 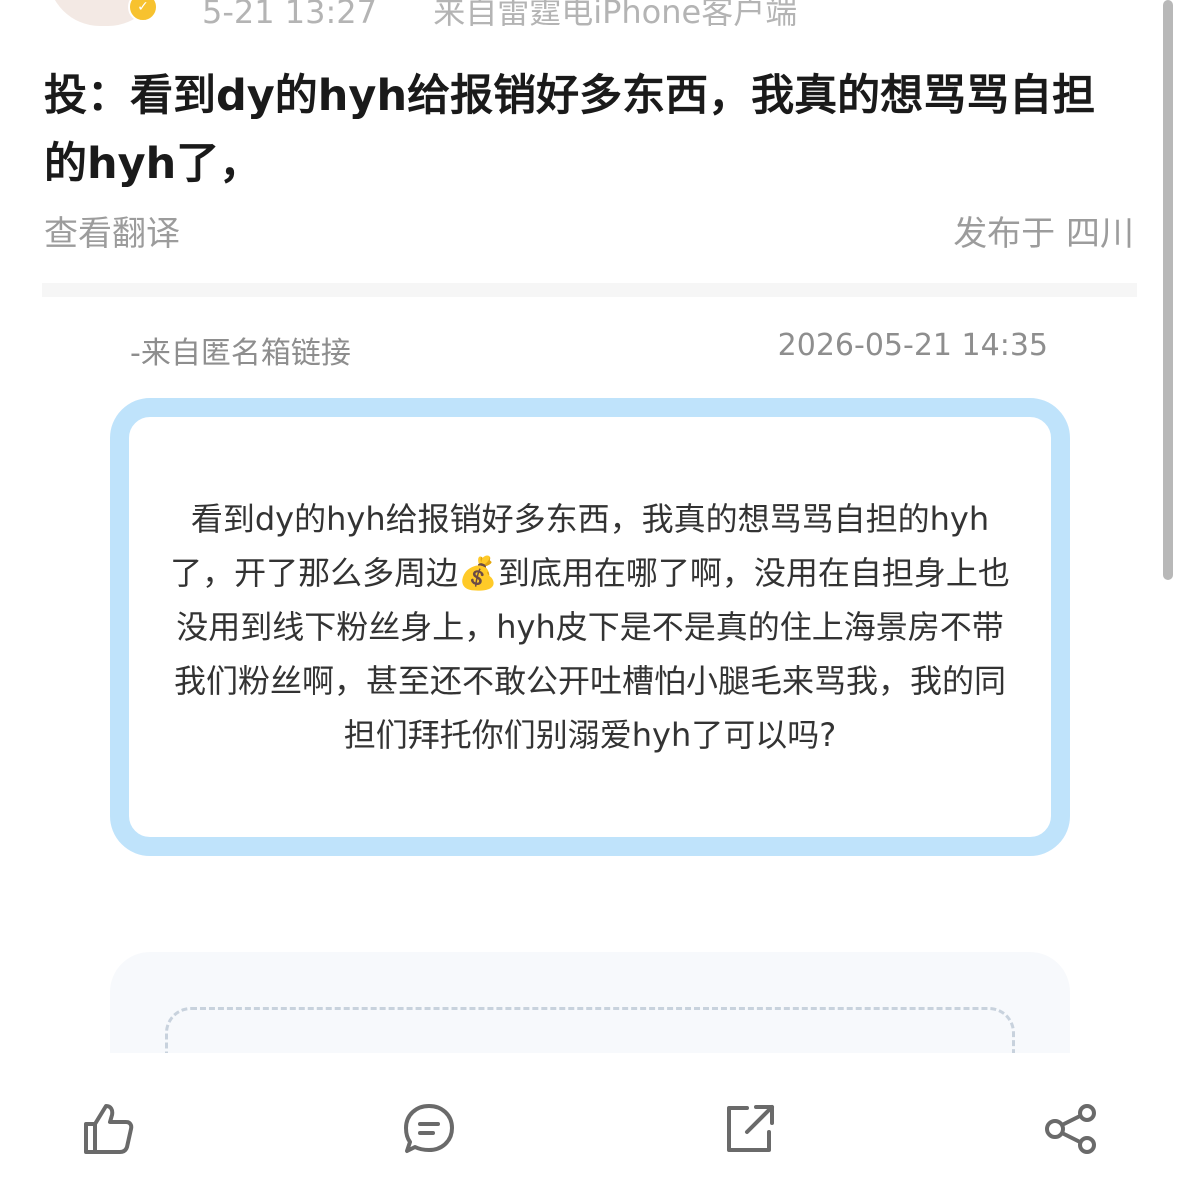 What do you see at coordinates (589, 290) in the screenshot?
I see `section-divider` at bounding box center [589, 290].